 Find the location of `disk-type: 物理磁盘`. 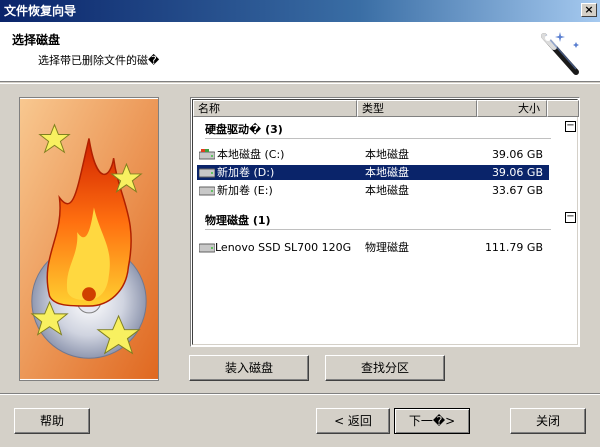

disk-type: 物理磁盘 is located at coordinates (387, 247).